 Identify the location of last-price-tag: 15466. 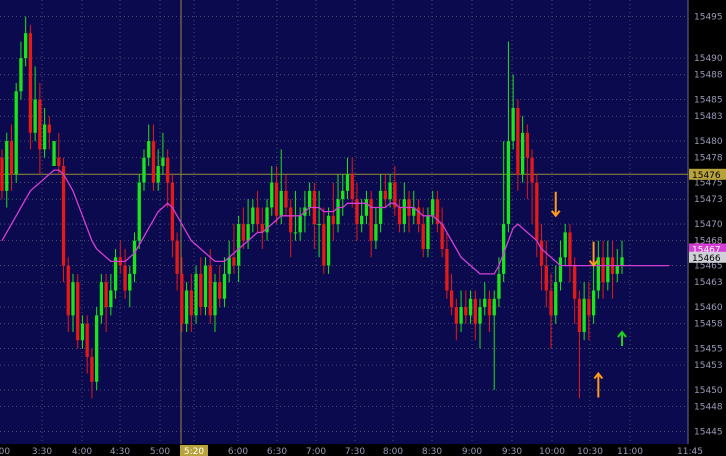
(706, 259).